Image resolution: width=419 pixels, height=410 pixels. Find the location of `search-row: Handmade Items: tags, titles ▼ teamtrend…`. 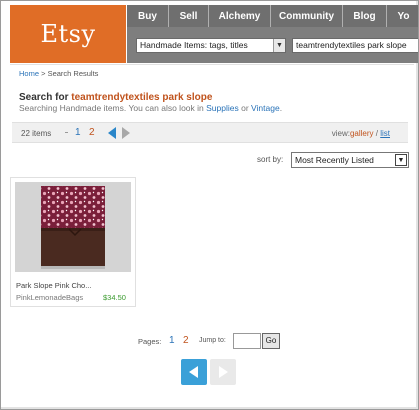

search-row: Handmade Items: tags, titles ▼ teamtrend… is located at coordinates (272, 45).